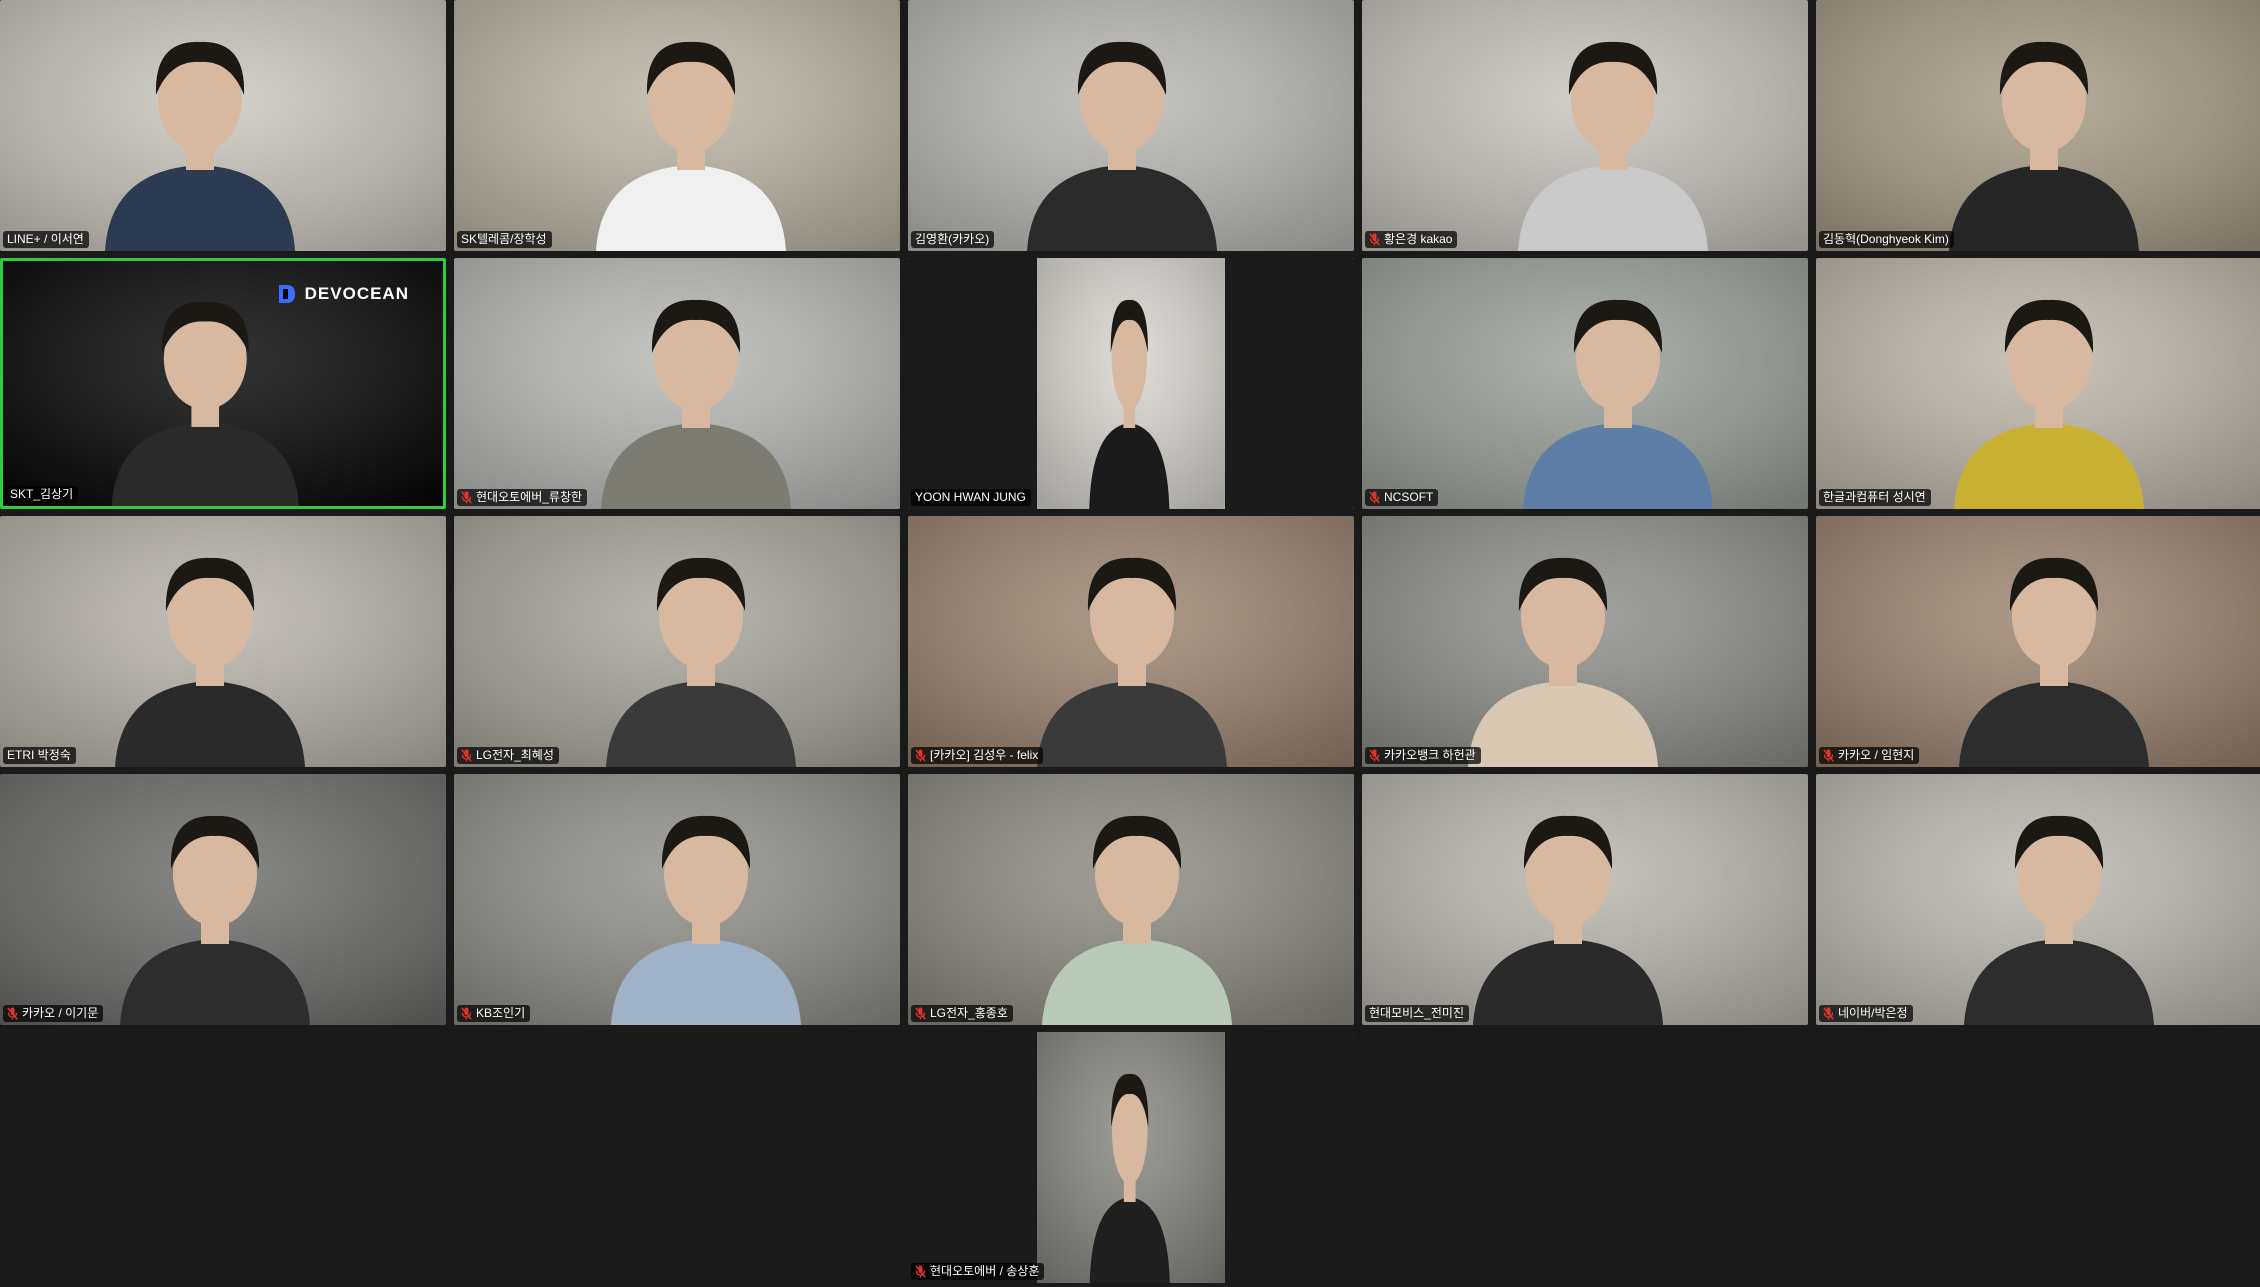 The image size is (2260, 1287). Describe the element at coordinates (1873, 1013) in the screenshot. I see `participant-name: 네이버/박은정` at that location.